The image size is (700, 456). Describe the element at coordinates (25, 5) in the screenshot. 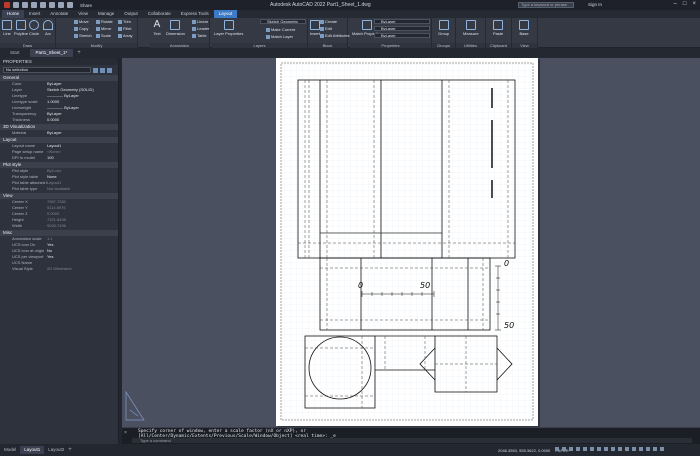

I see `open-icon` at that location.